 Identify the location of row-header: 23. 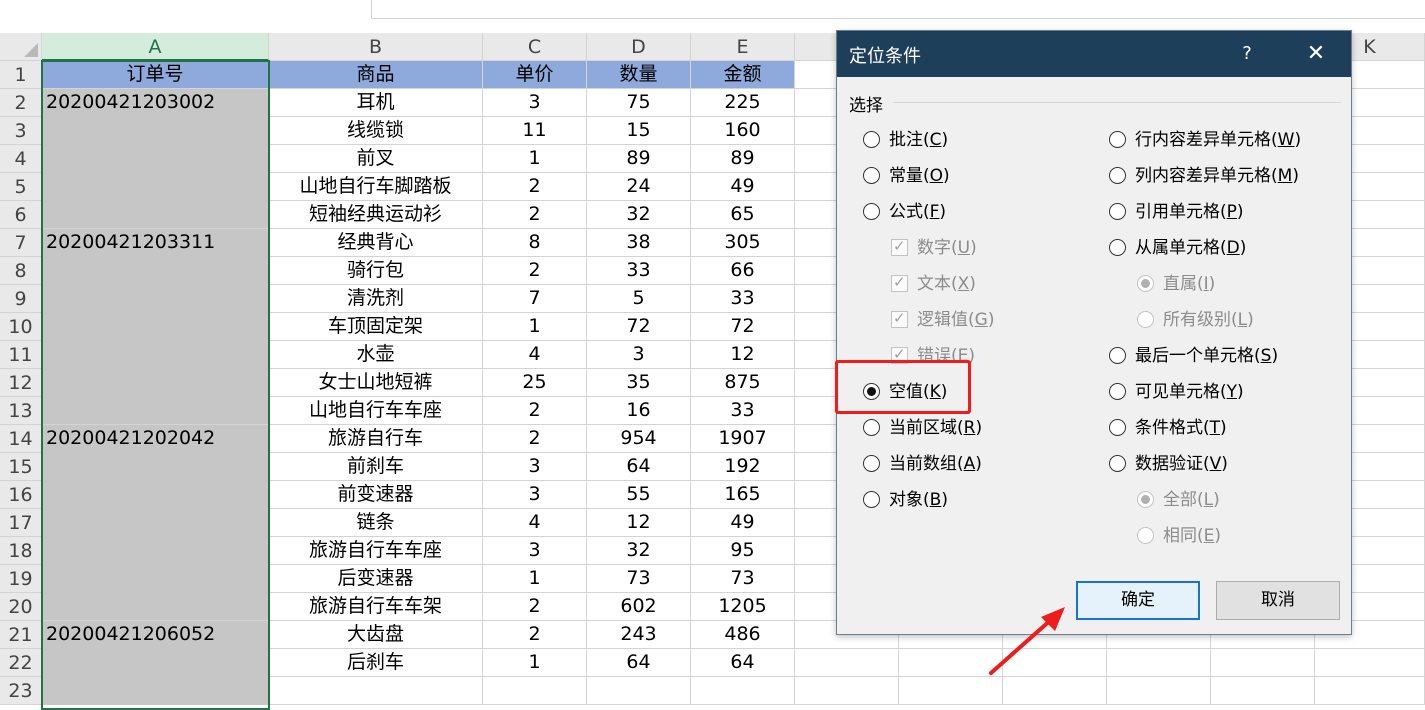
(21, 691).